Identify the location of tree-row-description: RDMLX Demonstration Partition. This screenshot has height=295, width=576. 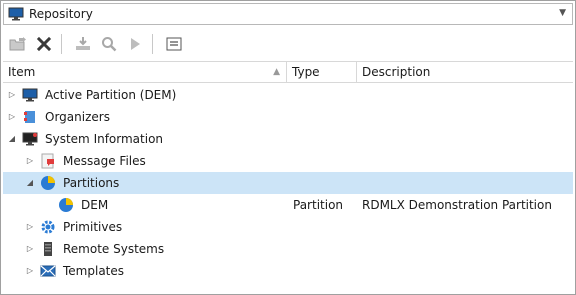
(457, 205).